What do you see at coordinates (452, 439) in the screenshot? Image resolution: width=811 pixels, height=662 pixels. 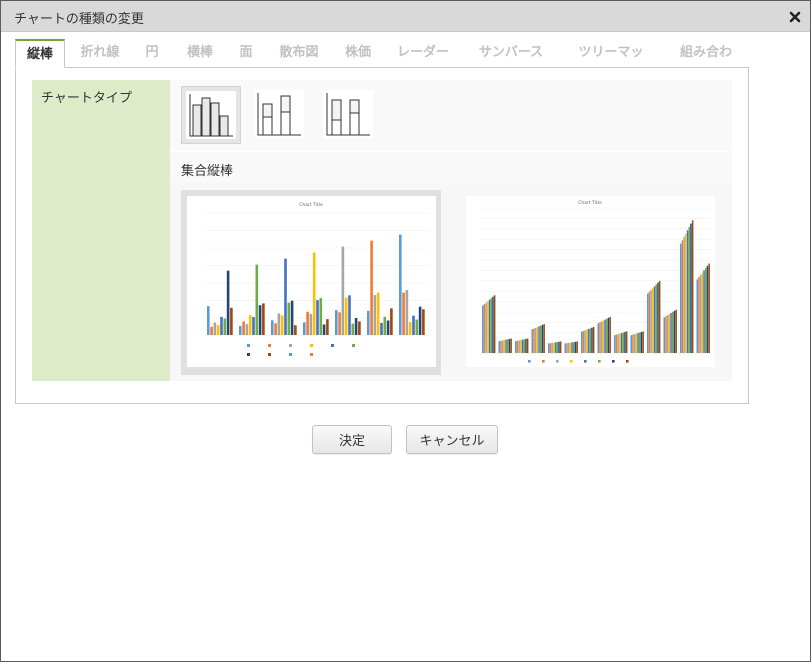 I see `cancel-button: キャンセル` at bounding box center [452, 439].